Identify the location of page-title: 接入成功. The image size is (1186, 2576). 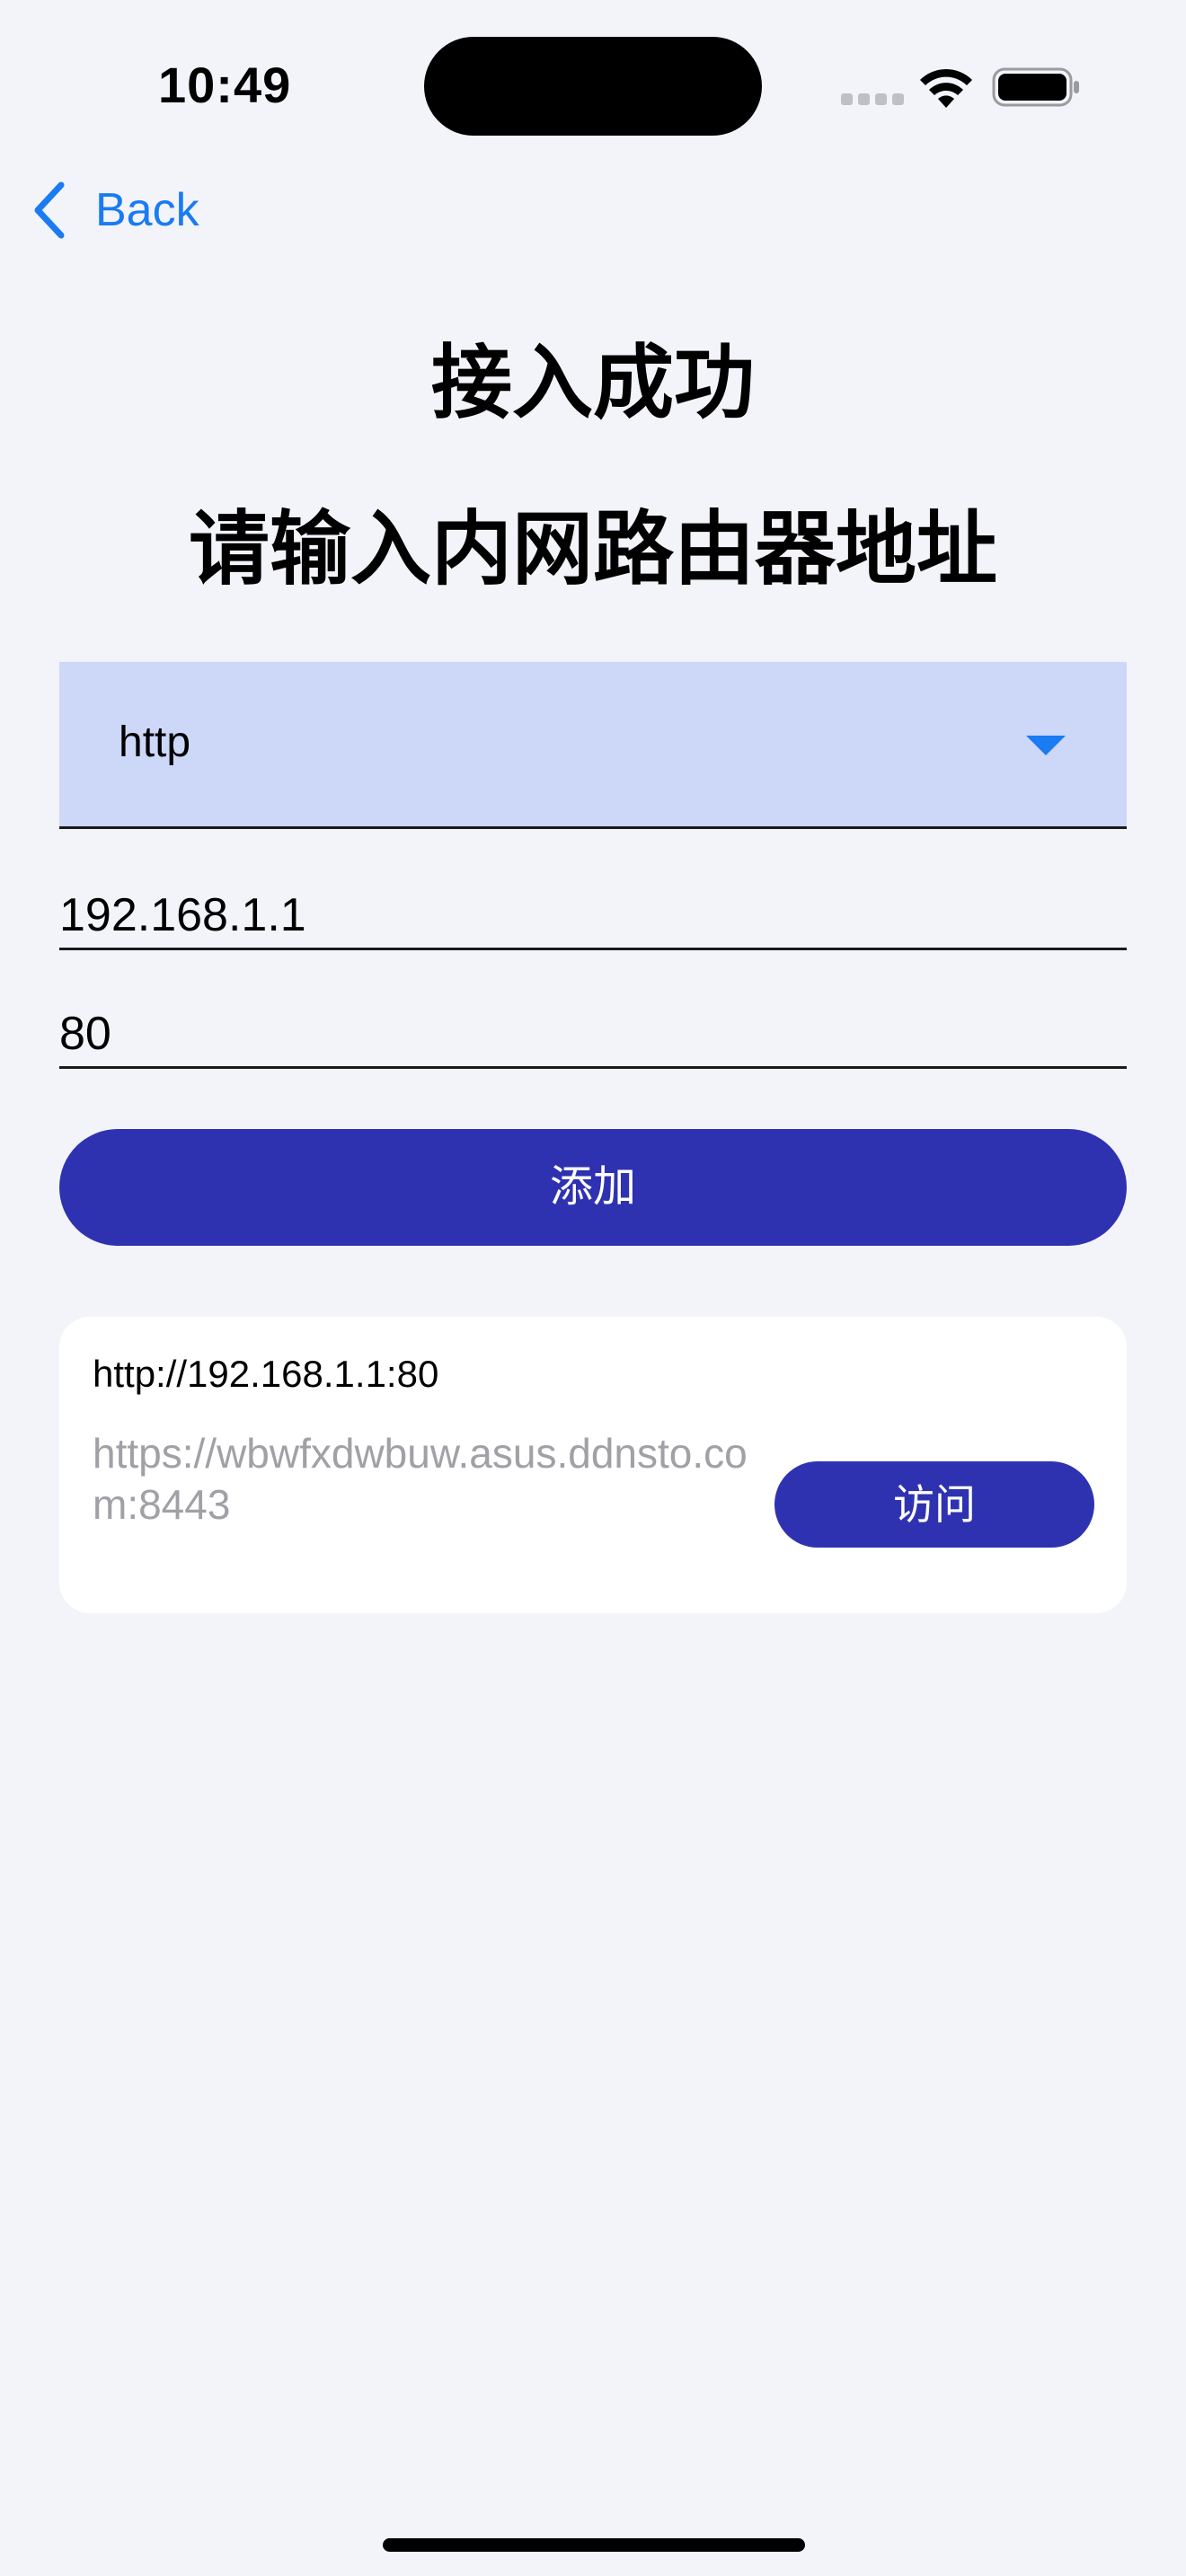
(593, 383).